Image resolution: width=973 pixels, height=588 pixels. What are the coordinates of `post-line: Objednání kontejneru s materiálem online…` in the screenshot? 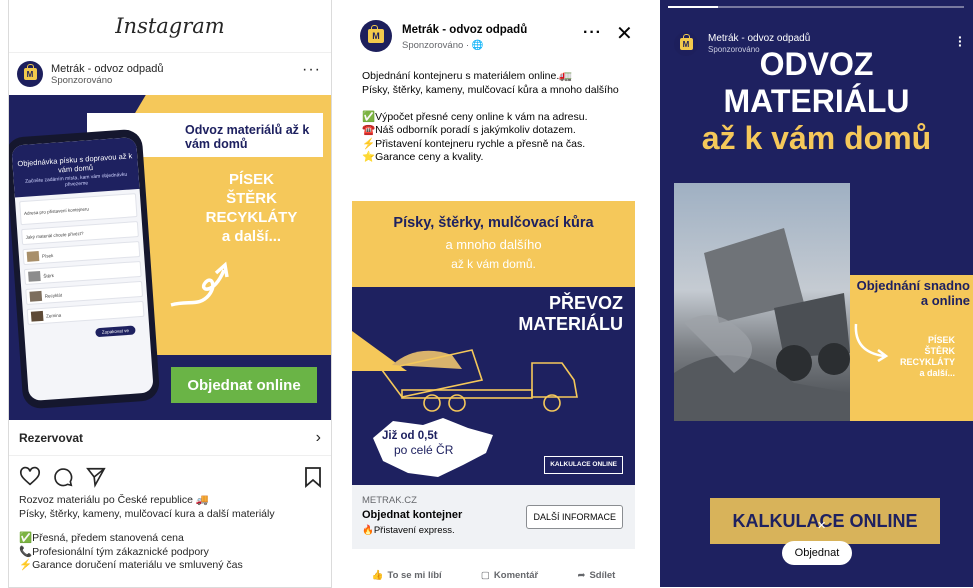 It's located at (467, 76).